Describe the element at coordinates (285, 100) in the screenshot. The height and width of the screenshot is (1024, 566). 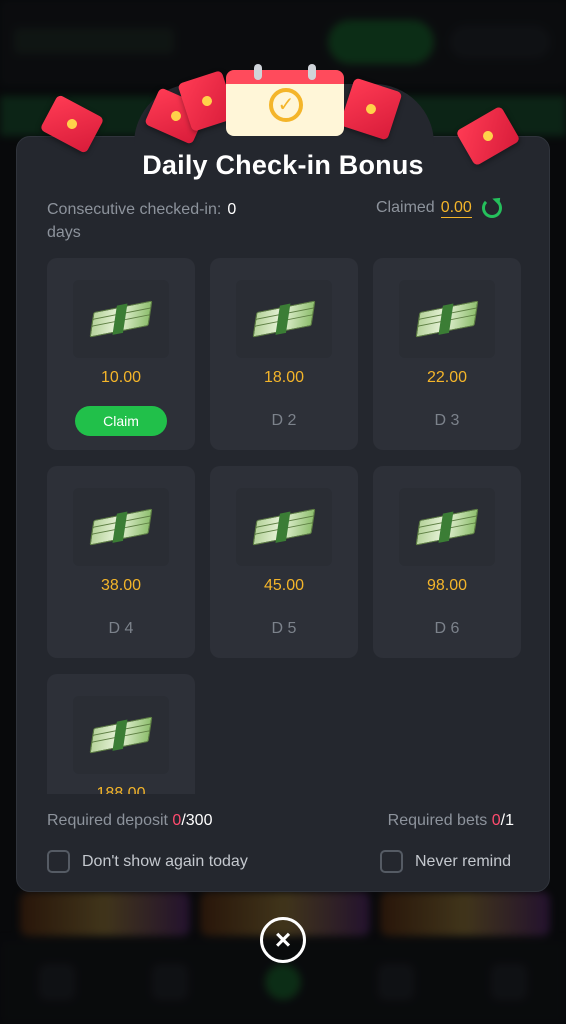
I see `calendar-check-icon: ✓` at that location.